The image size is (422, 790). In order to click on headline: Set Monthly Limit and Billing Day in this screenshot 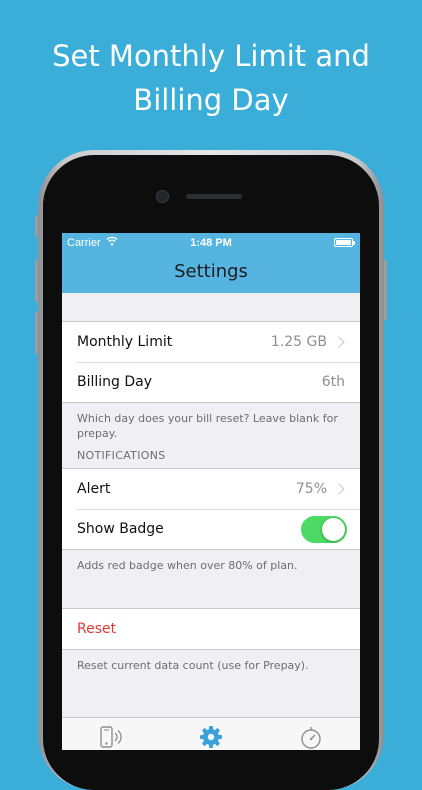, I will do `click(211, 78)`.